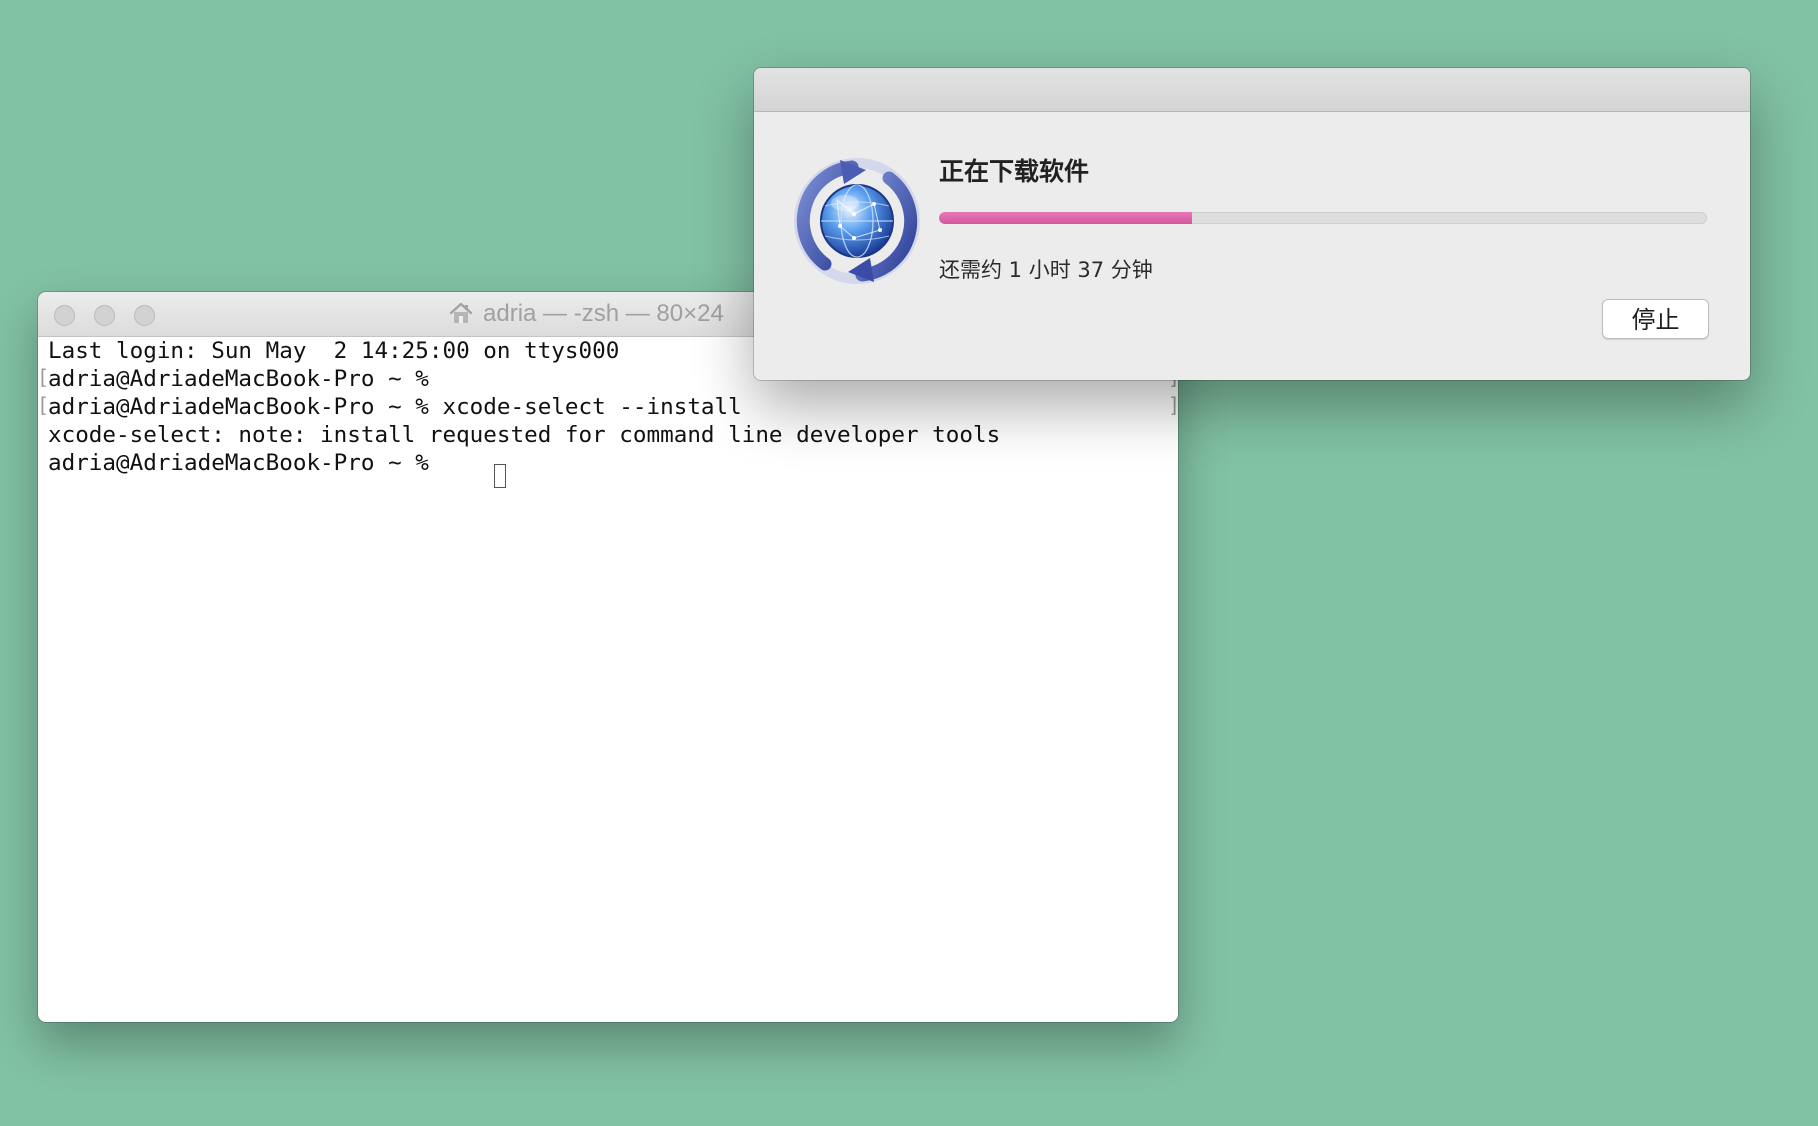 This screenshot has height=1126, width=1818. What do you see at coordinates (64, 315) in the screenshot?
I see `close-window-button` at bounding box center [64, 315].